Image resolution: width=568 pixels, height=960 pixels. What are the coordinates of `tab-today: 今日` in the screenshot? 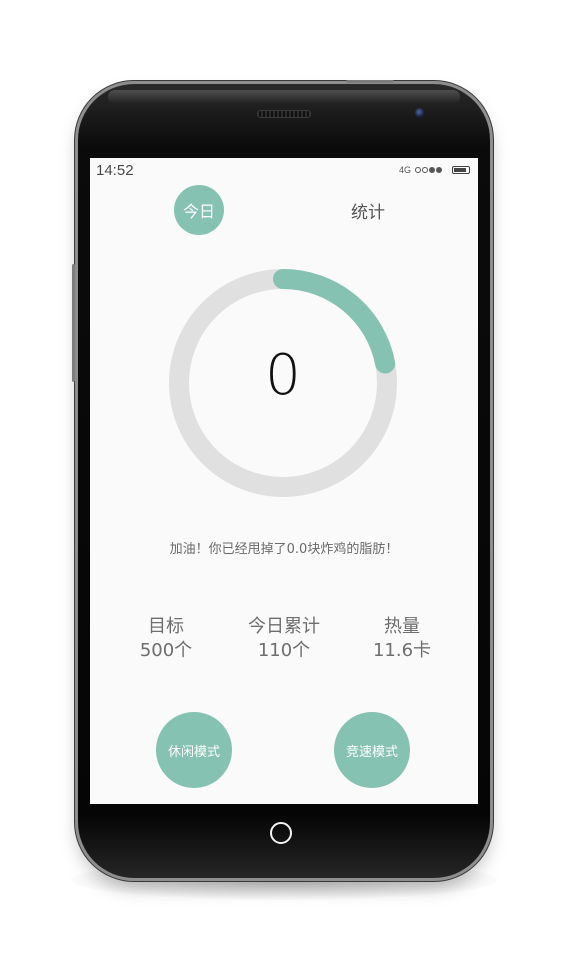 It's located at (199, 210).